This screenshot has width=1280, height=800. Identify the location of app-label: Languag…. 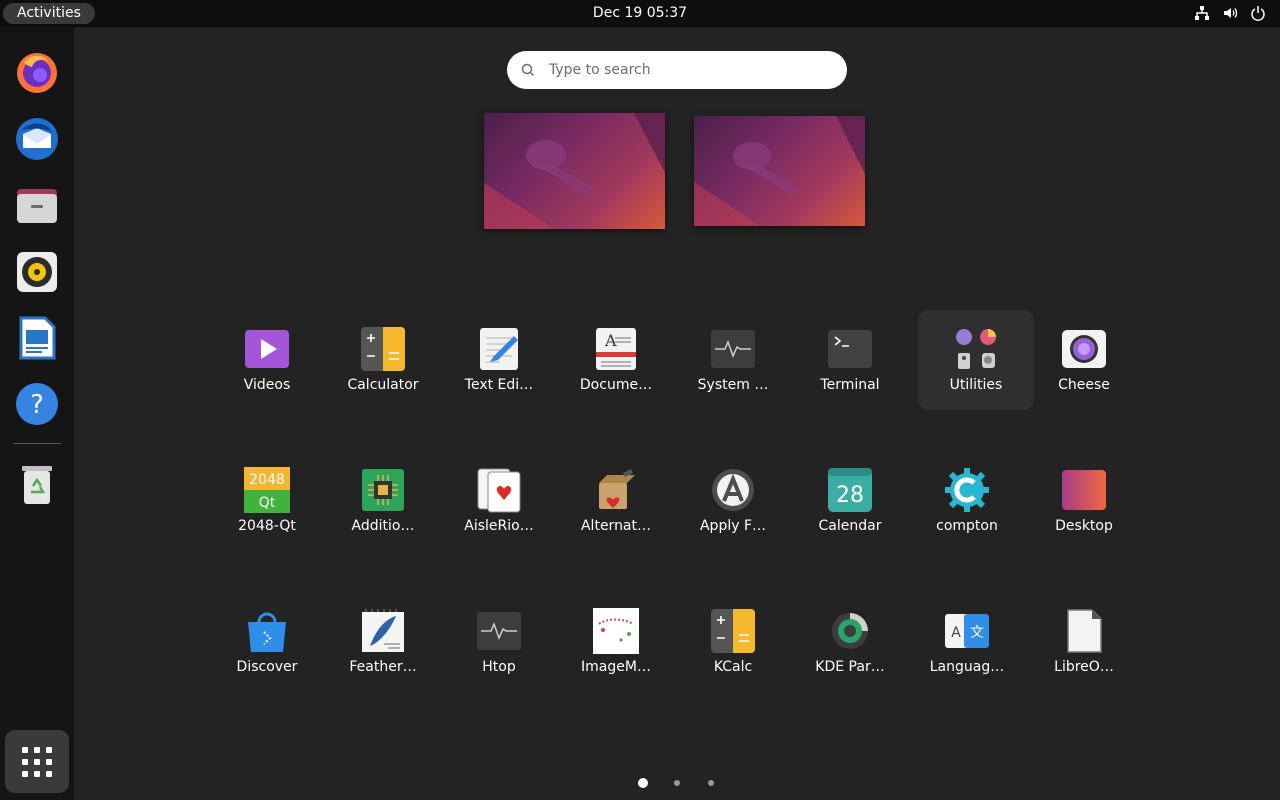
(967, 667).